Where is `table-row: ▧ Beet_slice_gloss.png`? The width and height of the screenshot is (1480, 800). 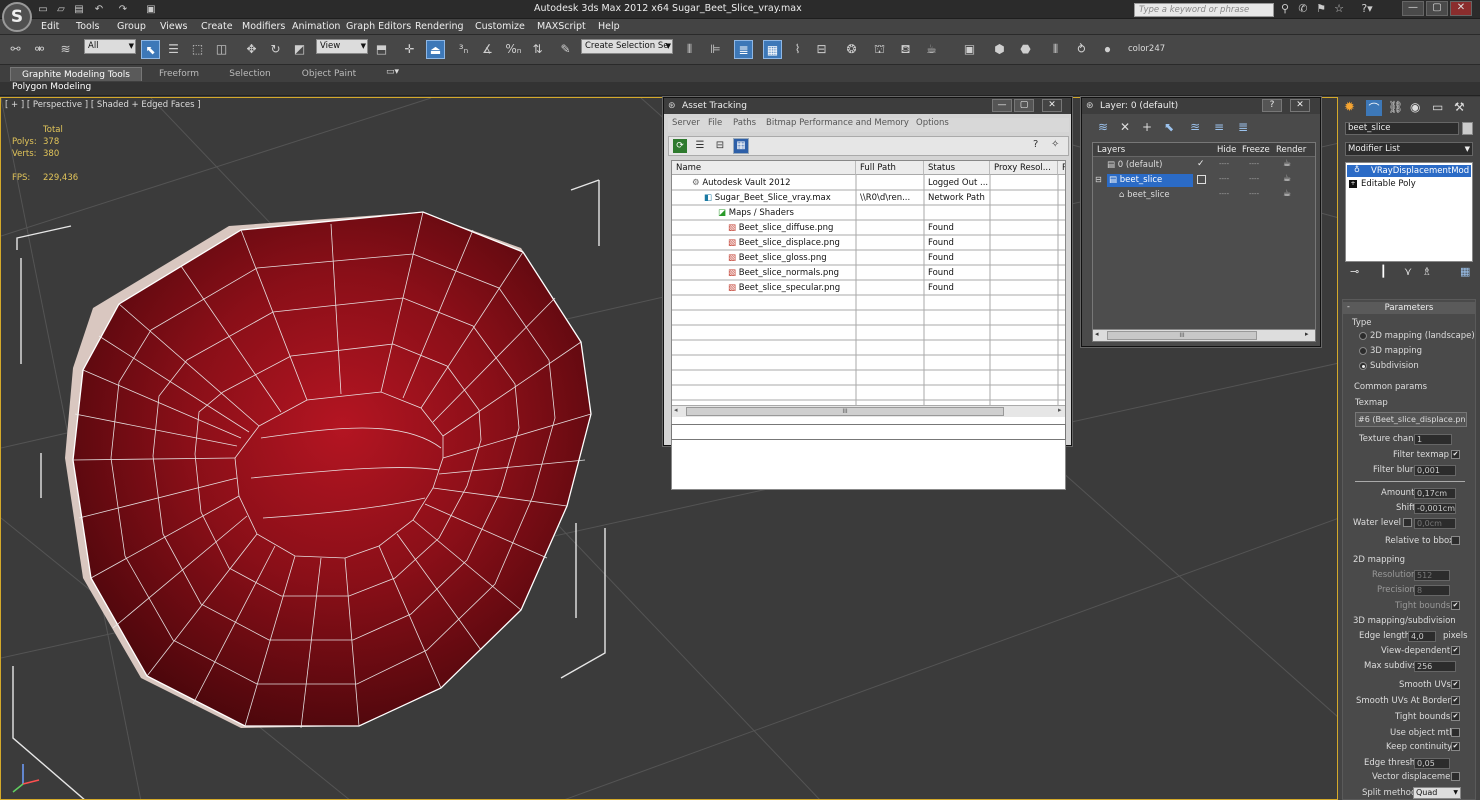 table-row: ▧ Beet_slice_gloss.png is located at coordinates (777, 258).